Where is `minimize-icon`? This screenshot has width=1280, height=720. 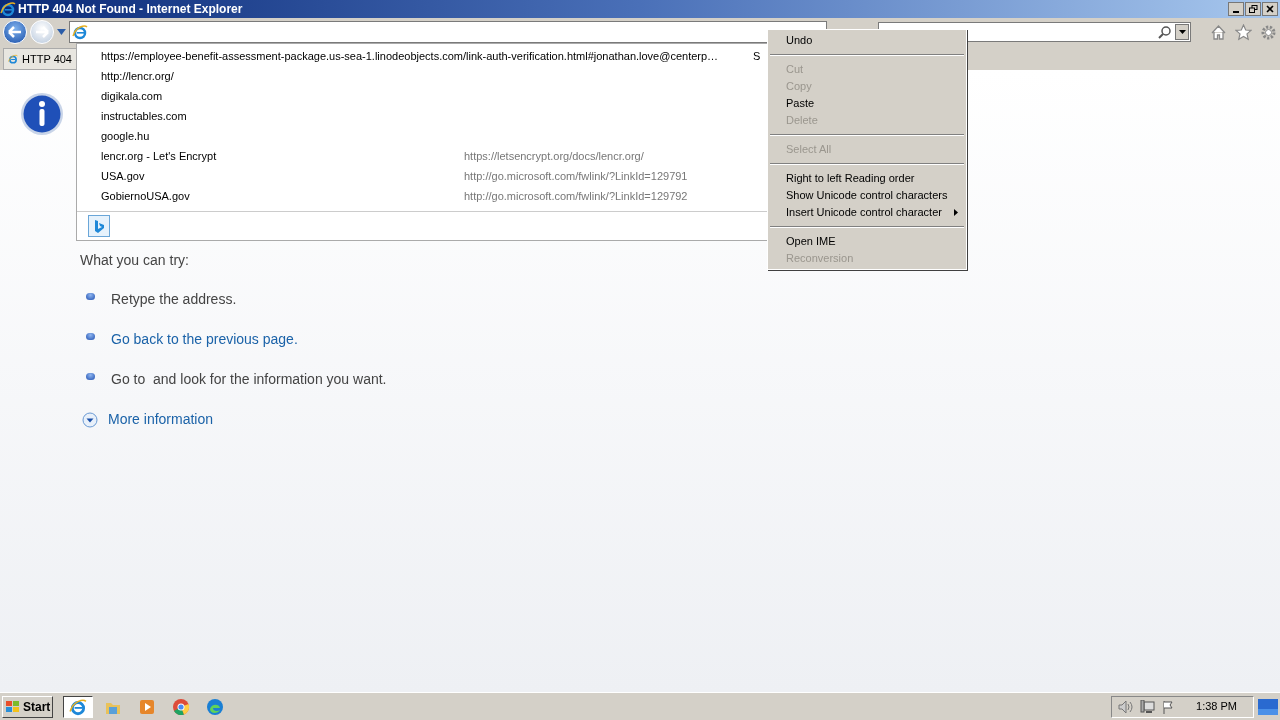
minimize-icon is located at coordinates (1236, 12).